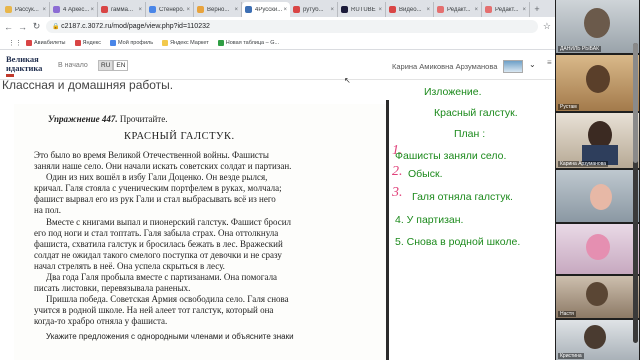  I want to click on logo-accent-bar, so click(10, 75).